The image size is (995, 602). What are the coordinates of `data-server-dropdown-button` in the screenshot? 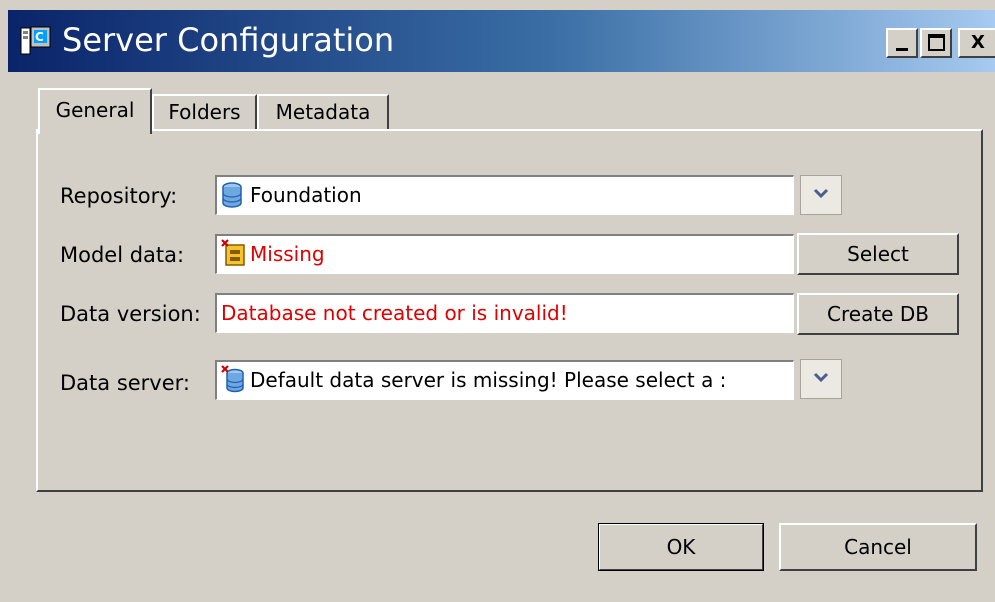 It's located at (821, 379).